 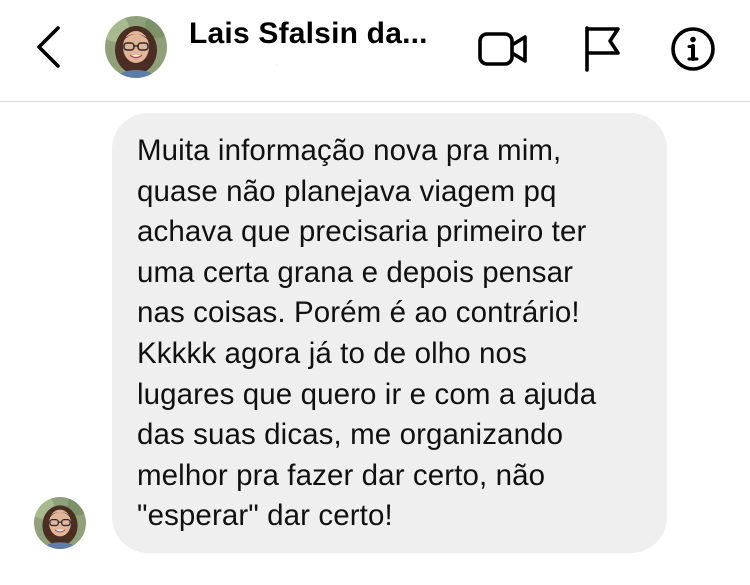 I want to click on info-button, so click(x=693, y=49).